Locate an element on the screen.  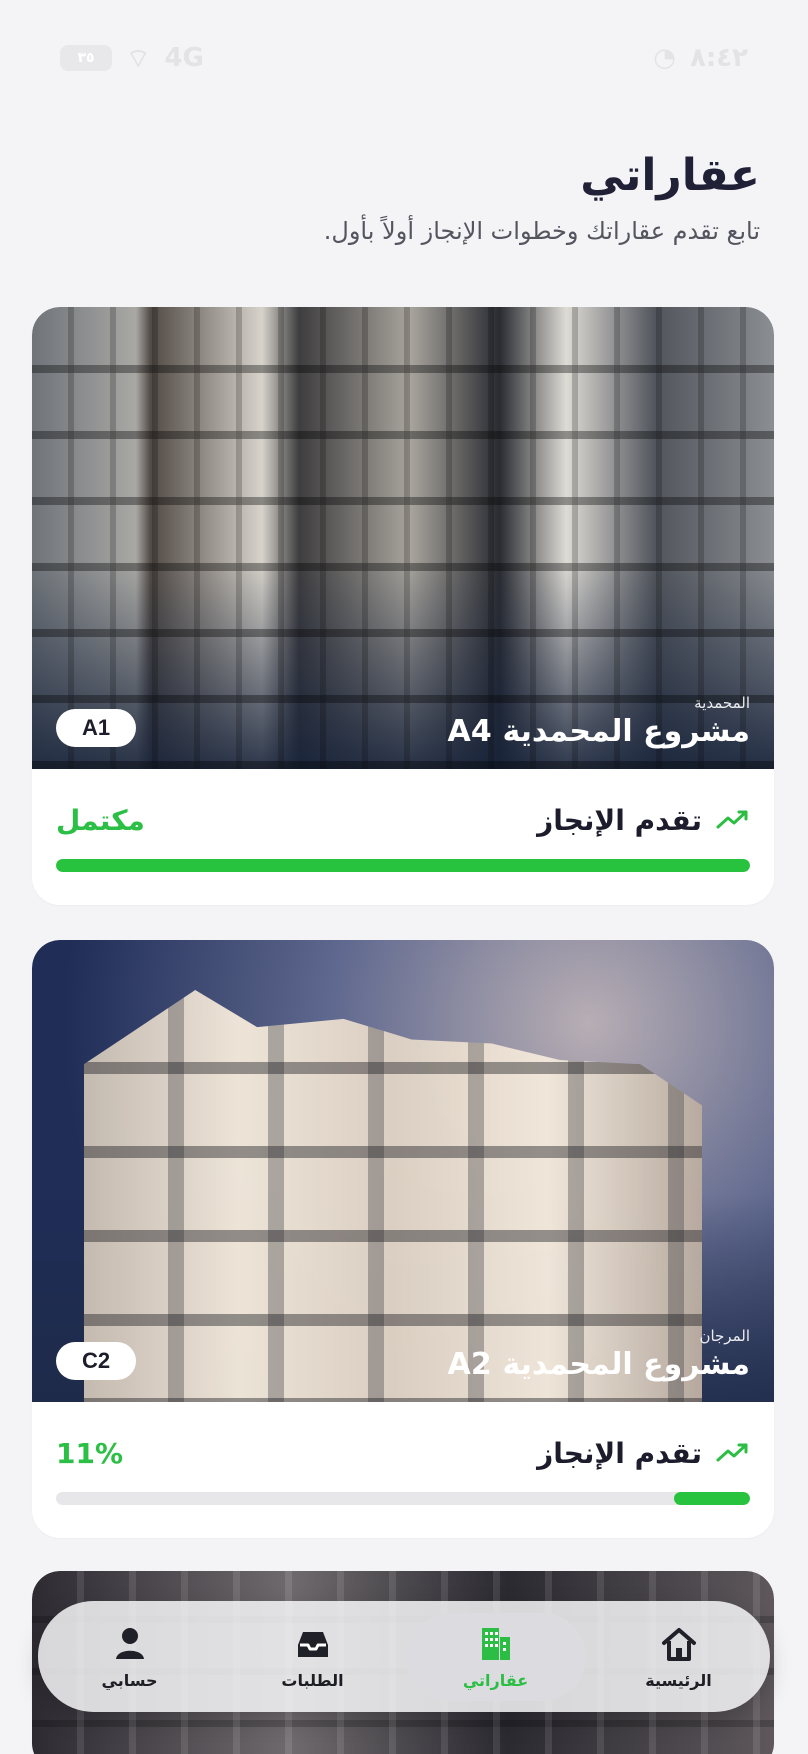
project-title: مشروع المحمدية A2 is located at coordinates (598, 1364).